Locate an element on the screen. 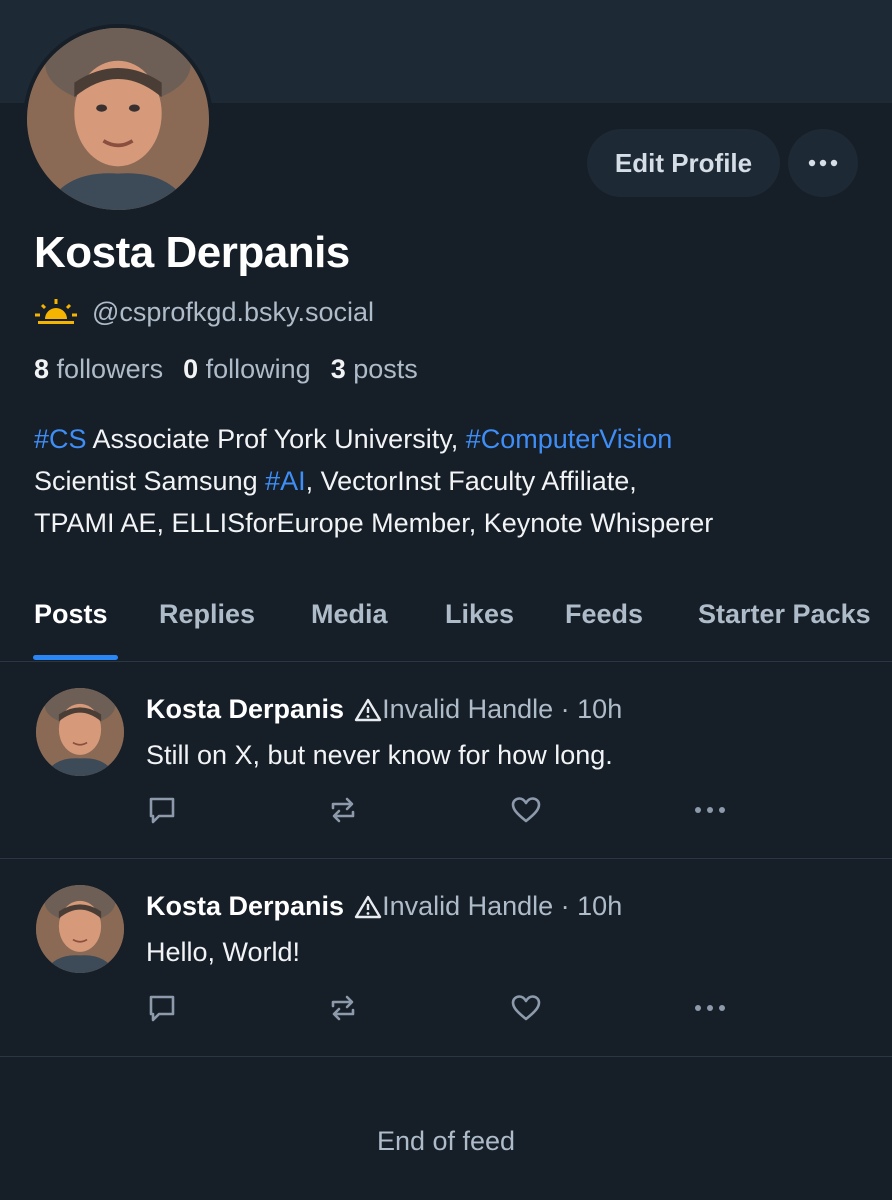 This screenshot has height=1200, width=892. post-text: Still on X, but never know for how long. is located at coordinates (379, 755).